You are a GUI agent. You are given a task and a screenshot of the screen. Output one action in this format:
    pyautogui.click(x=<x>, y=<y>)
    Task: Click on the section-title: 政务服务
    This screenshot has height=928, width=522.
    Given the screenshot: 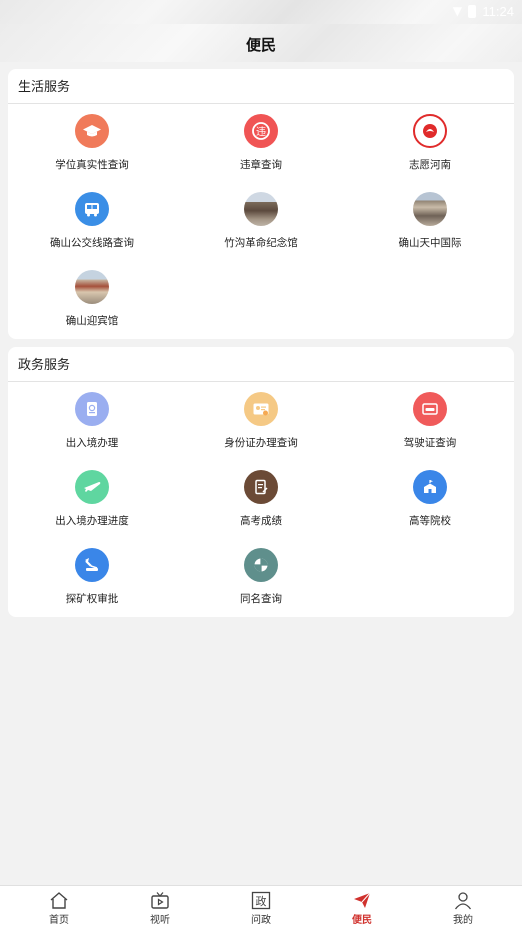 What is the action you would take?
    pyautogui.click(x=261, y=364)
    